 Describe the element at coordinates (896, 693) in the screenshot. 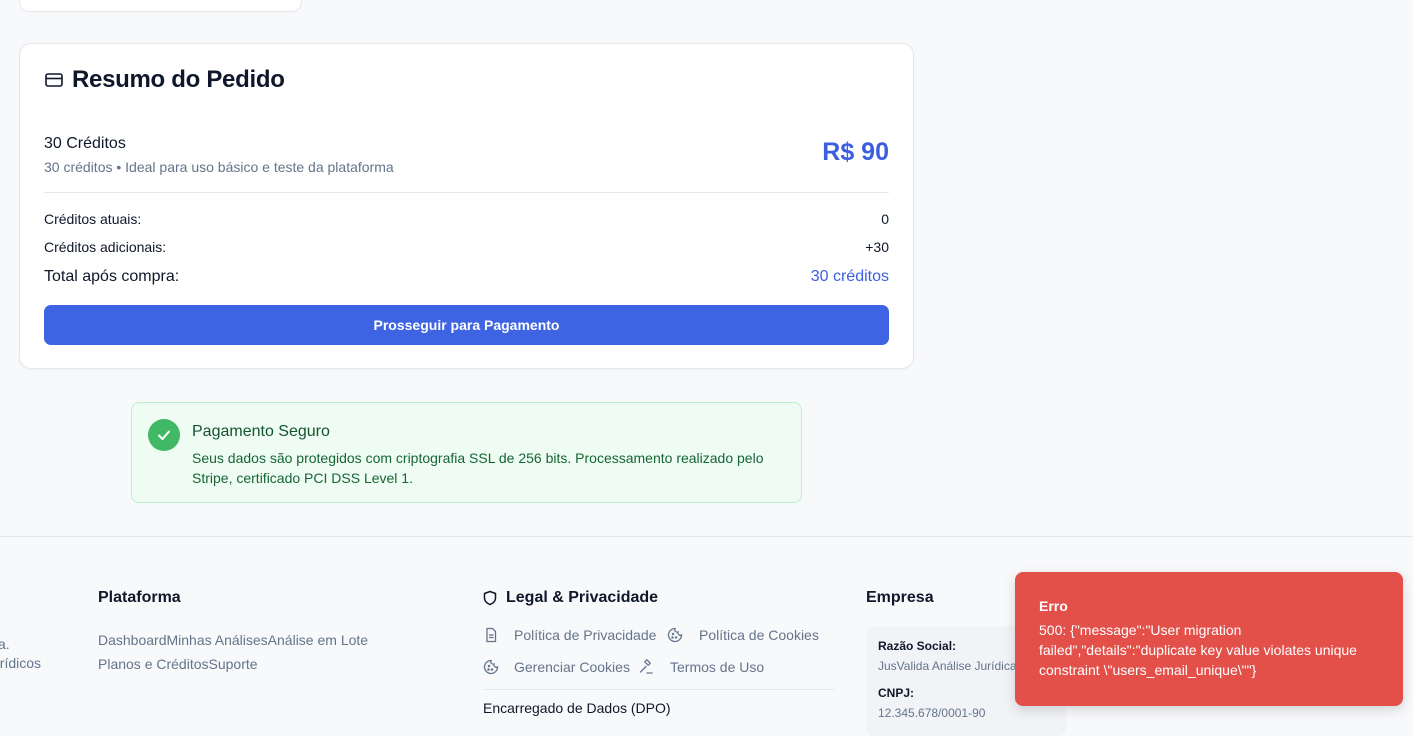

I see `cnpj-label: CNPJ:` at that location.